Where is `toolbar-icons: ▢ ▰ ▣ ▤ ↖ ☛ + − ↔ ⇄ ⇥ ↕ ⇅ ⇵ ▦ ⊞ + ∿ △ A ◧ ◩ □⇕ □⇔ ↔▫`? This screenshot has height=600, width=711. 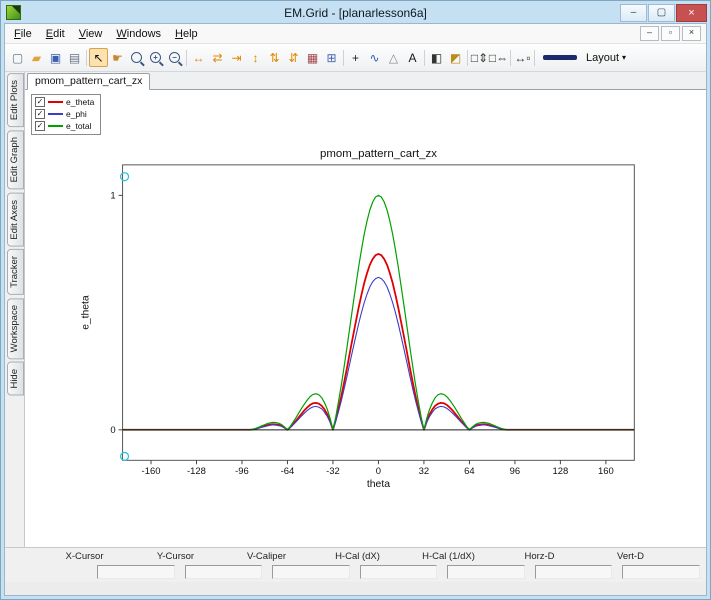
toolbar-icons: ▢ ▰ ▣ ▤ ↖ ☛ + − ↔ ⇄ ⇥ ↕ ⇅ ⇵ ▦ ⊞ + ∿ △ A ◧ ◩ □⇕ □⇔ ↔▫ is located at coordinates (272, 57).